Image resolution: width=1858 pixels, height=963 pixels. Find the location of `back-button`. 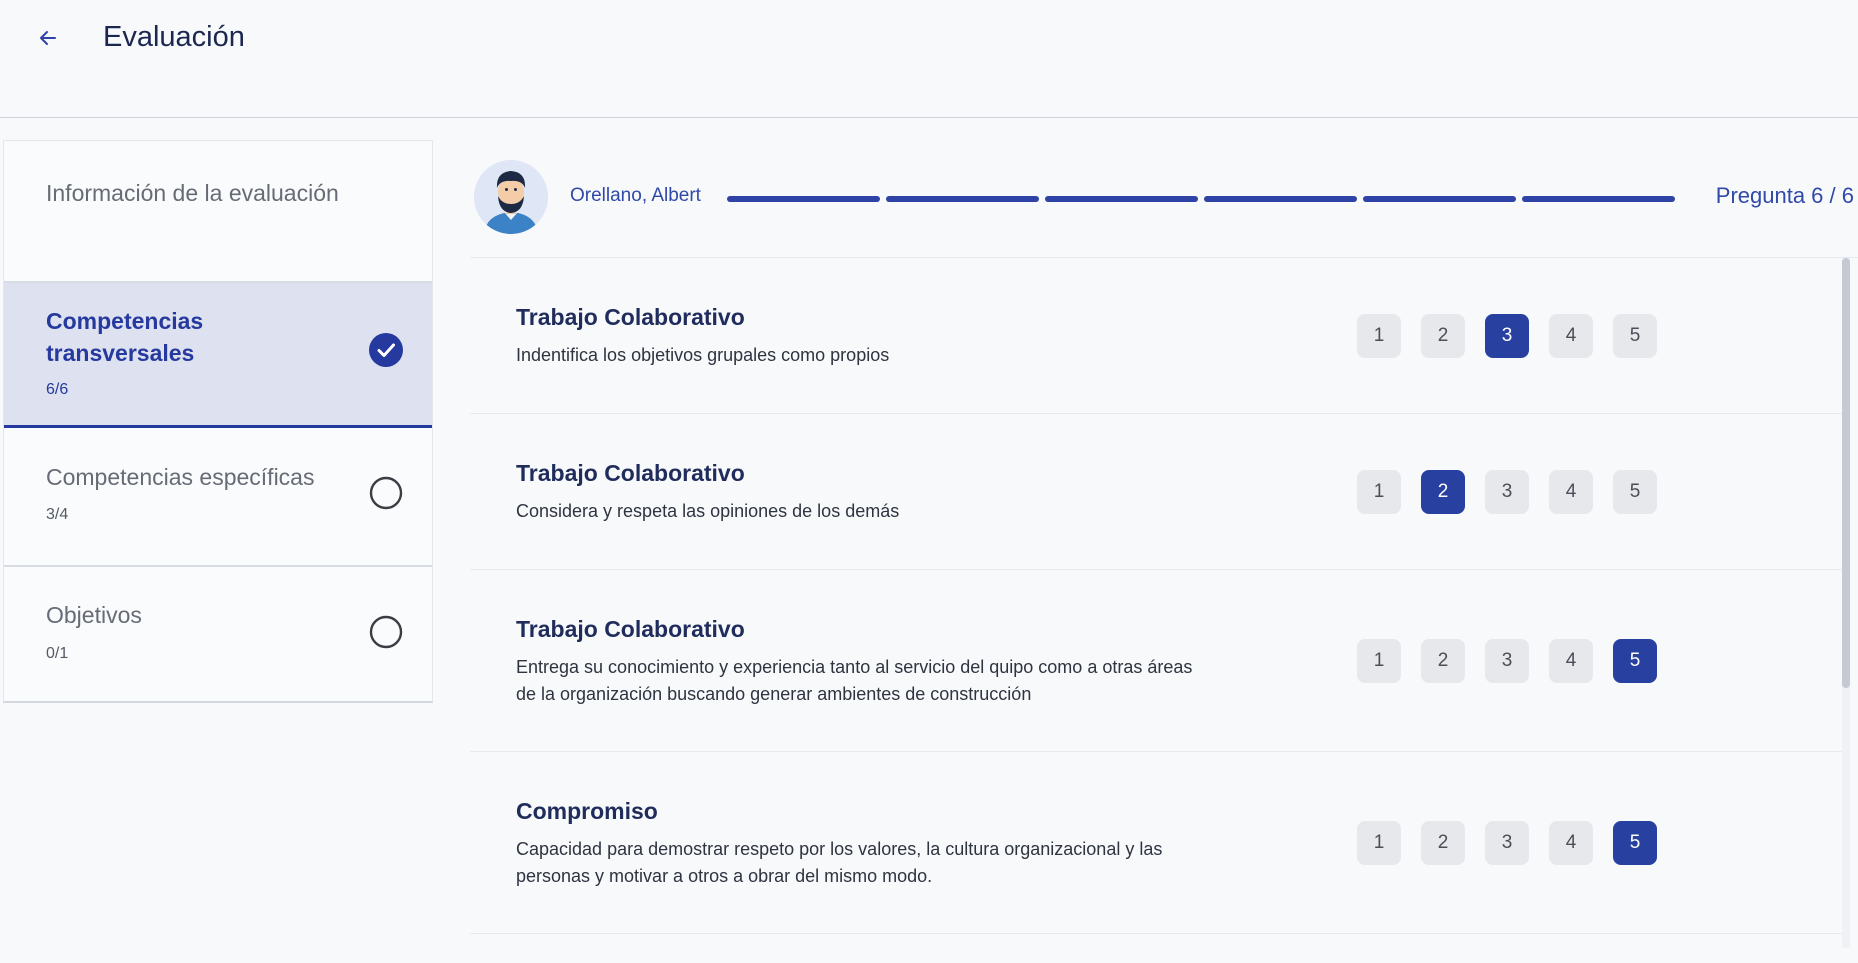

back-button is located at coordinates (48, 38).